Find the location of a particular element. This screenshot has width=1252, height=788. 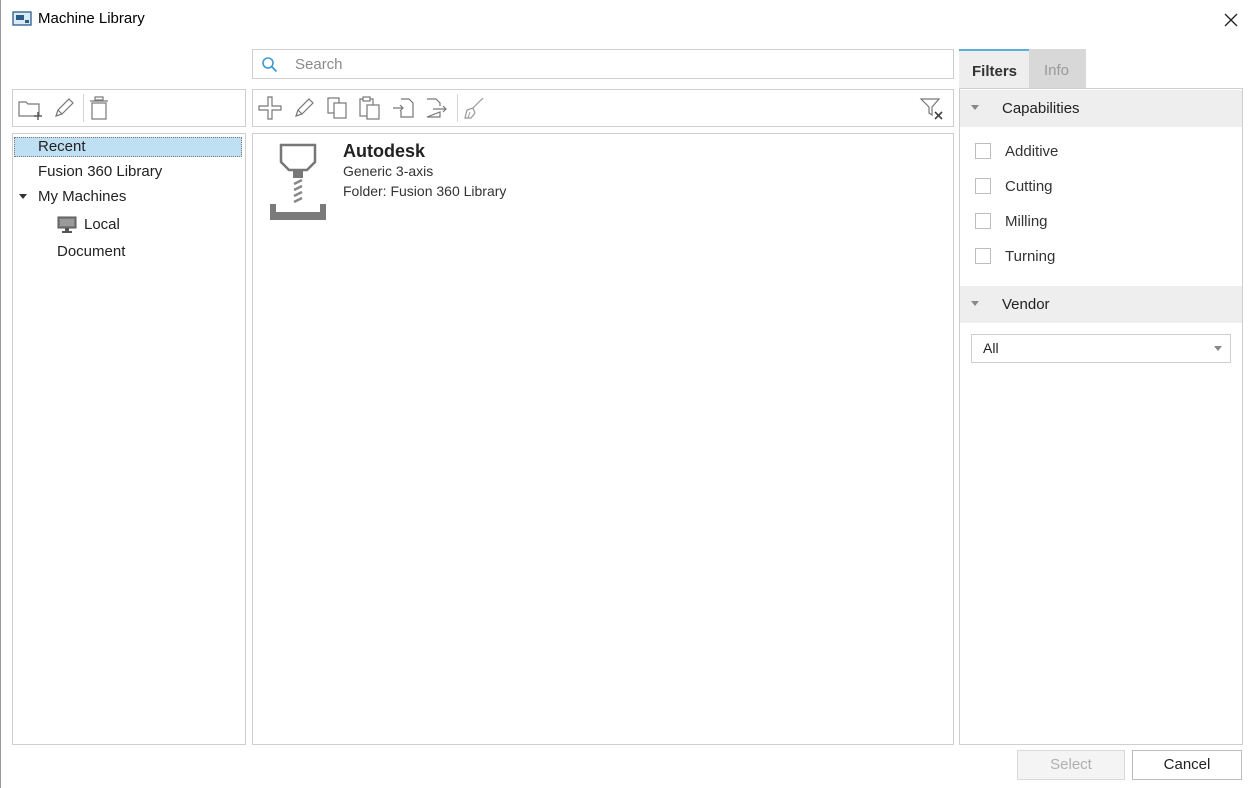

window-title: Machine Library is located at coordinates (91, 18).